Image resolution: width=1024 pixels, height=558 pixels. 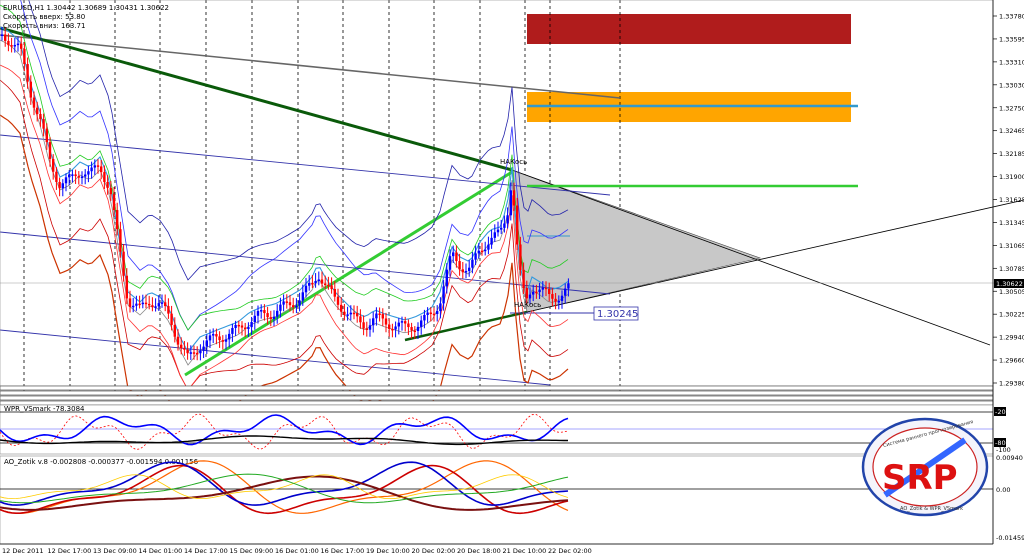 I want to click on price-tick: 1.32750, so click(x=1011, y=108).